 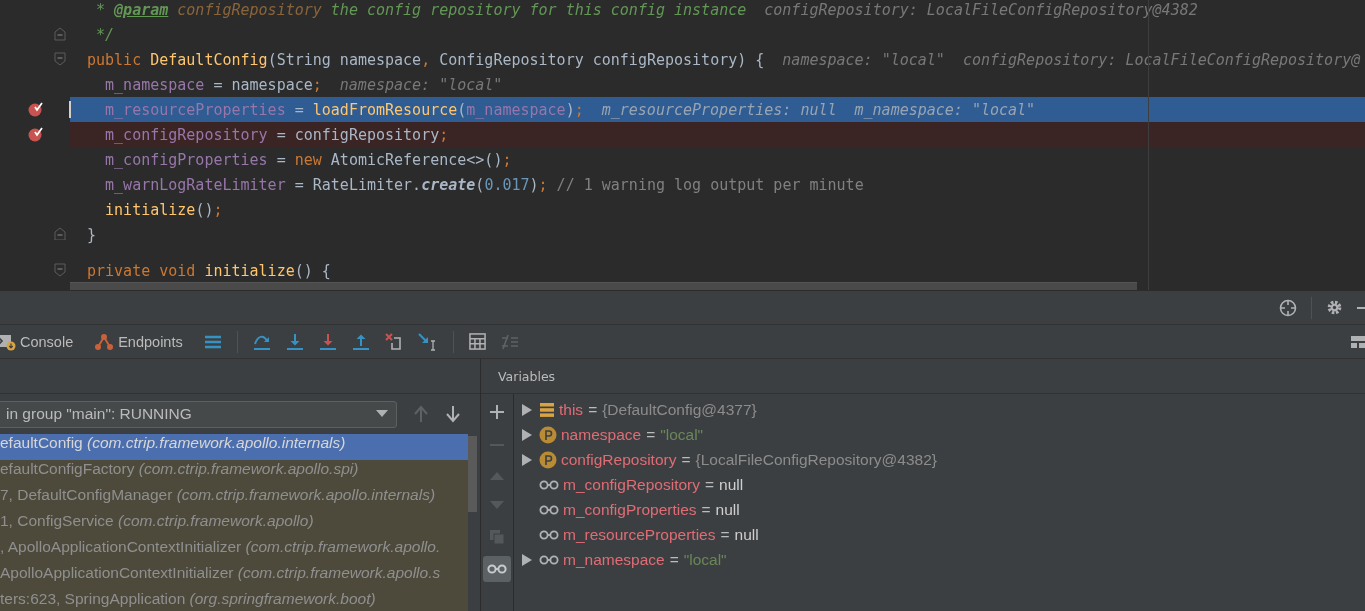 I want to click on doc-comment: *, so click(x=101, y=9).